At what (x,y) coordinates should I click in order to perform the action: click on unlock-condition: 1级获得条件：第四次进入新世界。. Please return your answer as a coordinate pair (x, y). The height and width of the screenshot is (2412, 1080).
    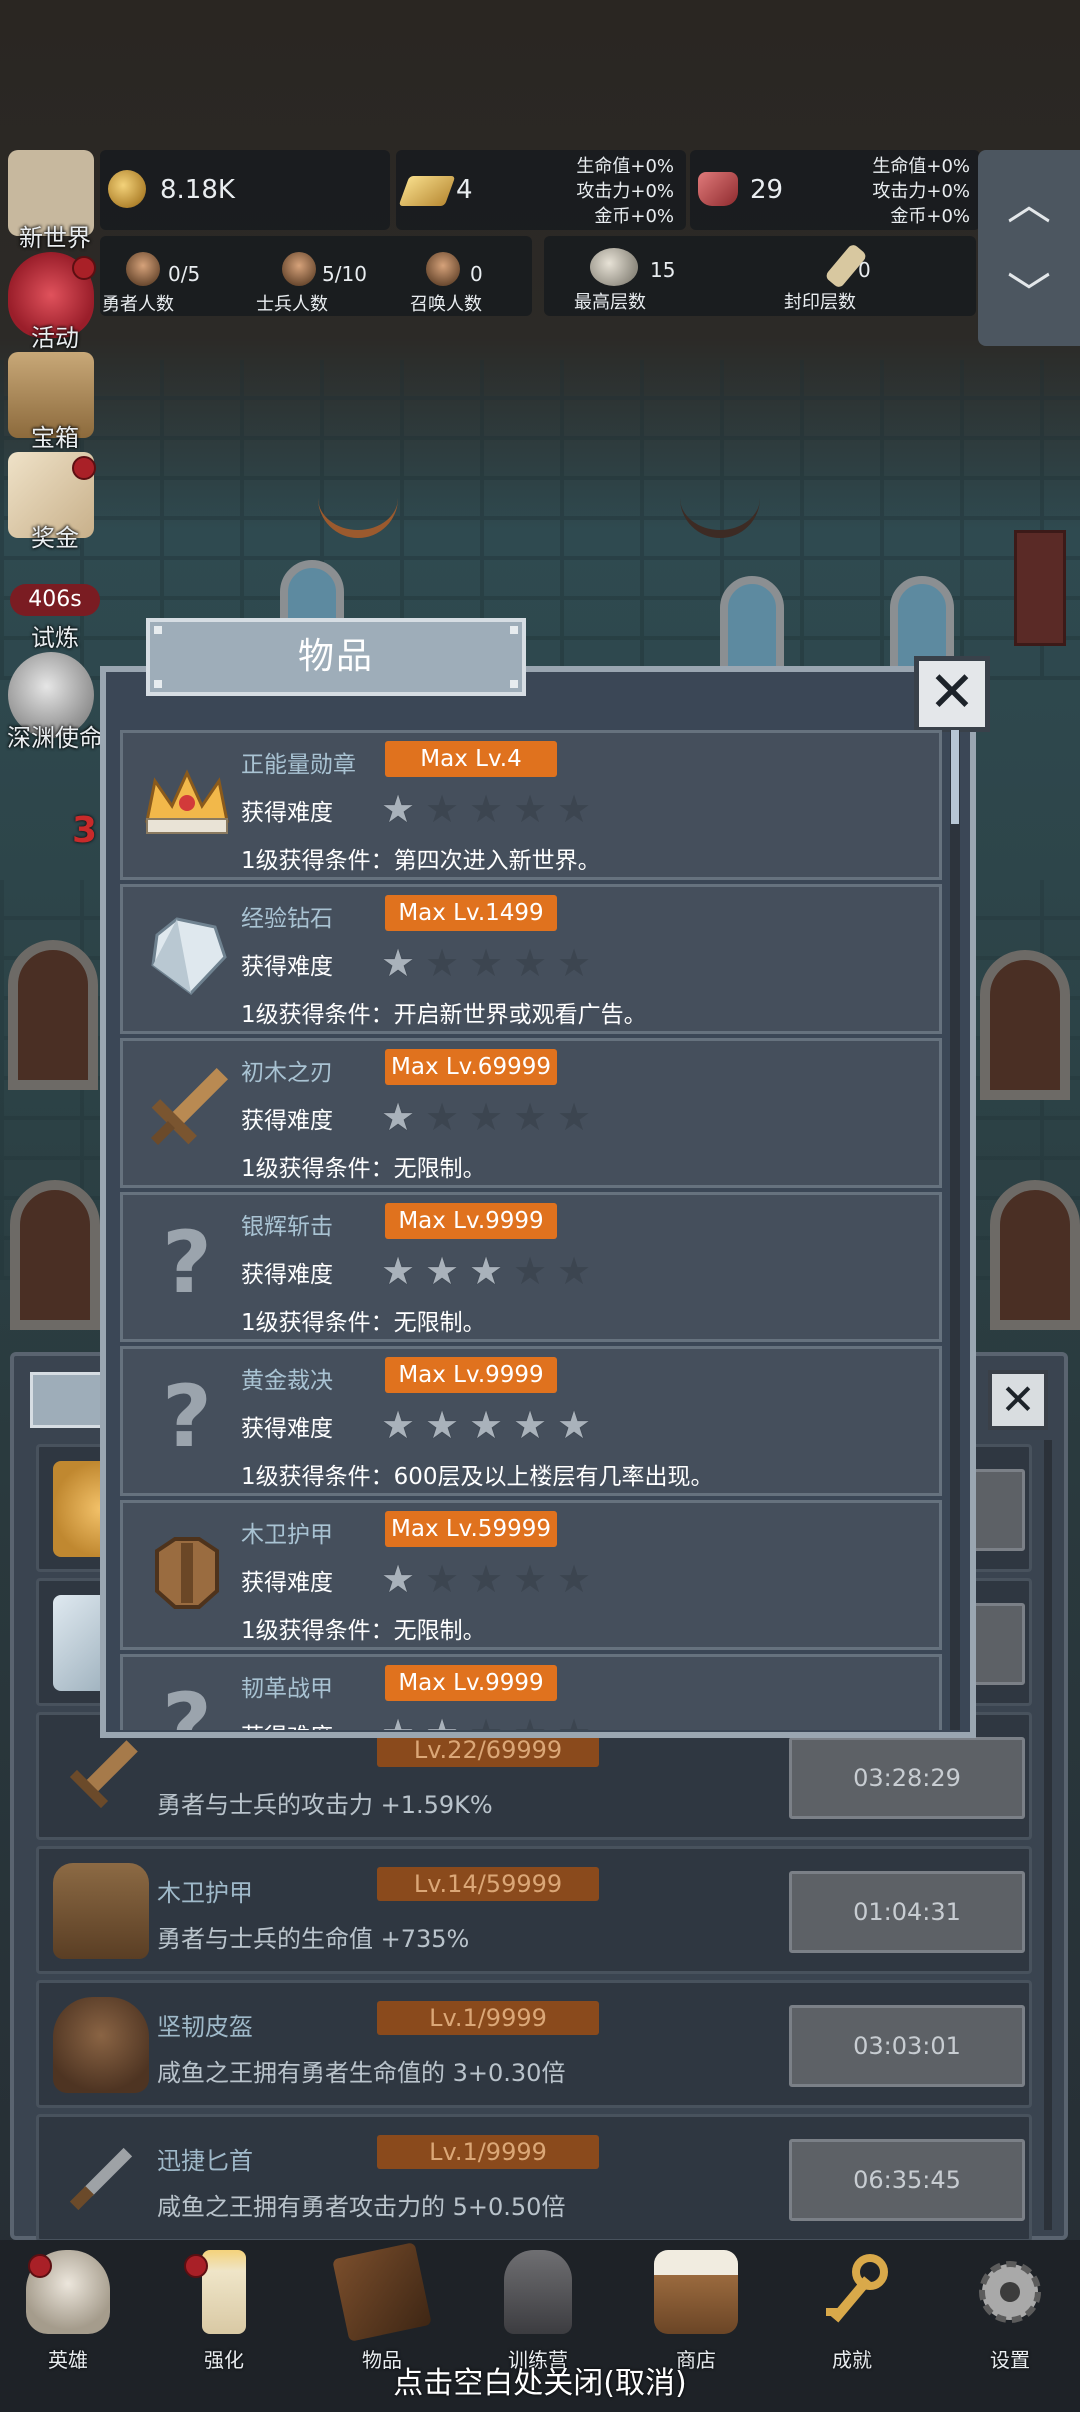
    Looking at the image, I should click on (421, 861).